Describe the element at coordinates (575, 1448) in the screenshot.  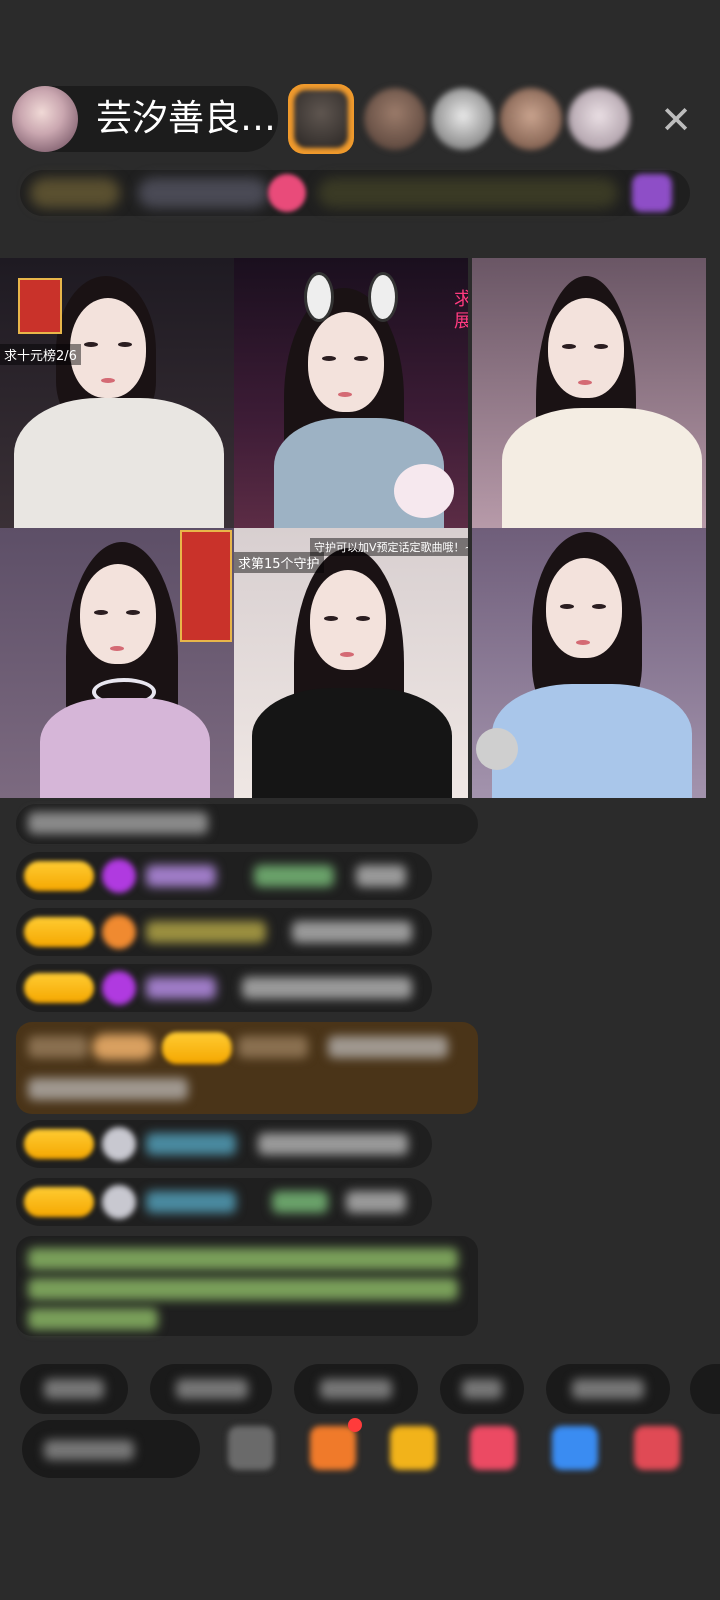
I see `link-mic-icon` at that location.